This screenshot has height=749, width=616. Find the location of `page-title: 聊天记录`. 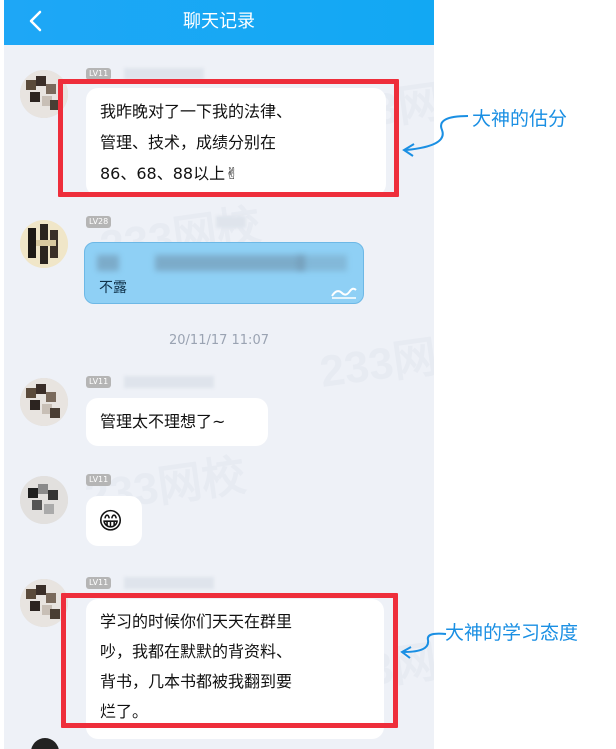

page-title: 聊天记录 is located at coordinates (219, 21).